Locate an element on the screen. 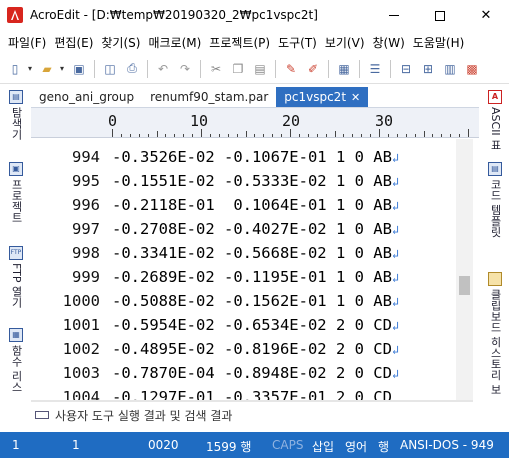  line-text: -0.1297E-01 -0.3357E-01 2 0 CD is located at coordinates (252, 394).